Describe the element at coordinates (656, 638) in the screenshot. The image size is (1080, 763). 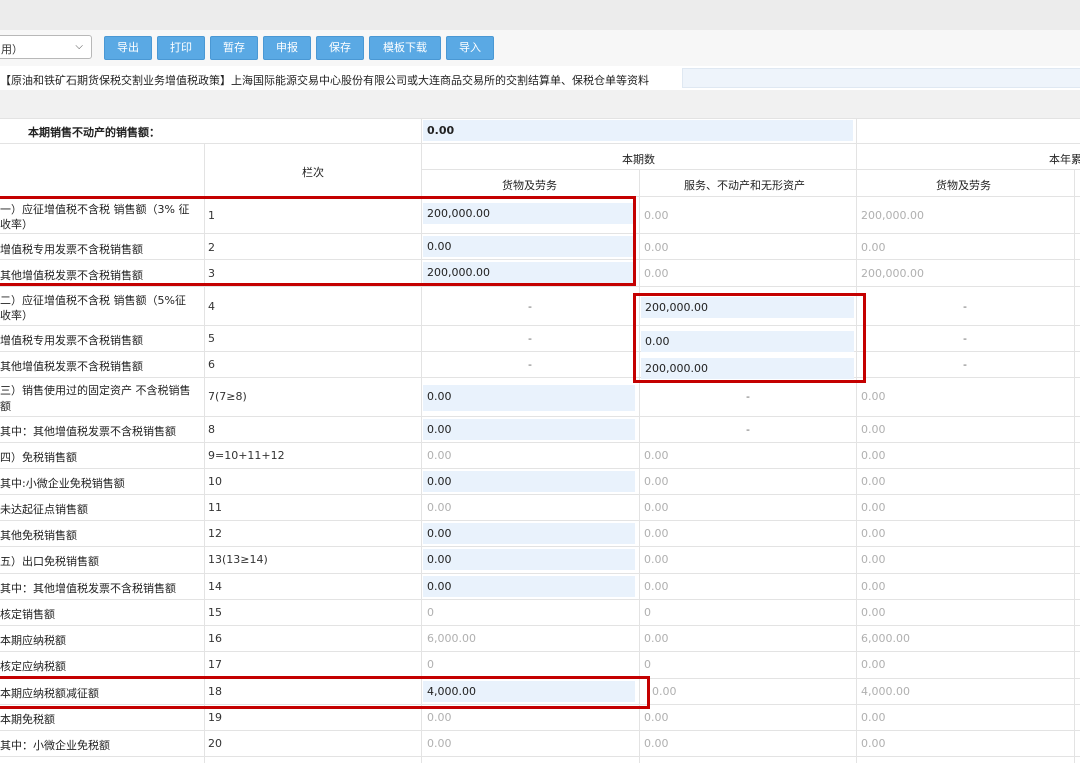
I see `row-16-services: 0.00` at that location.